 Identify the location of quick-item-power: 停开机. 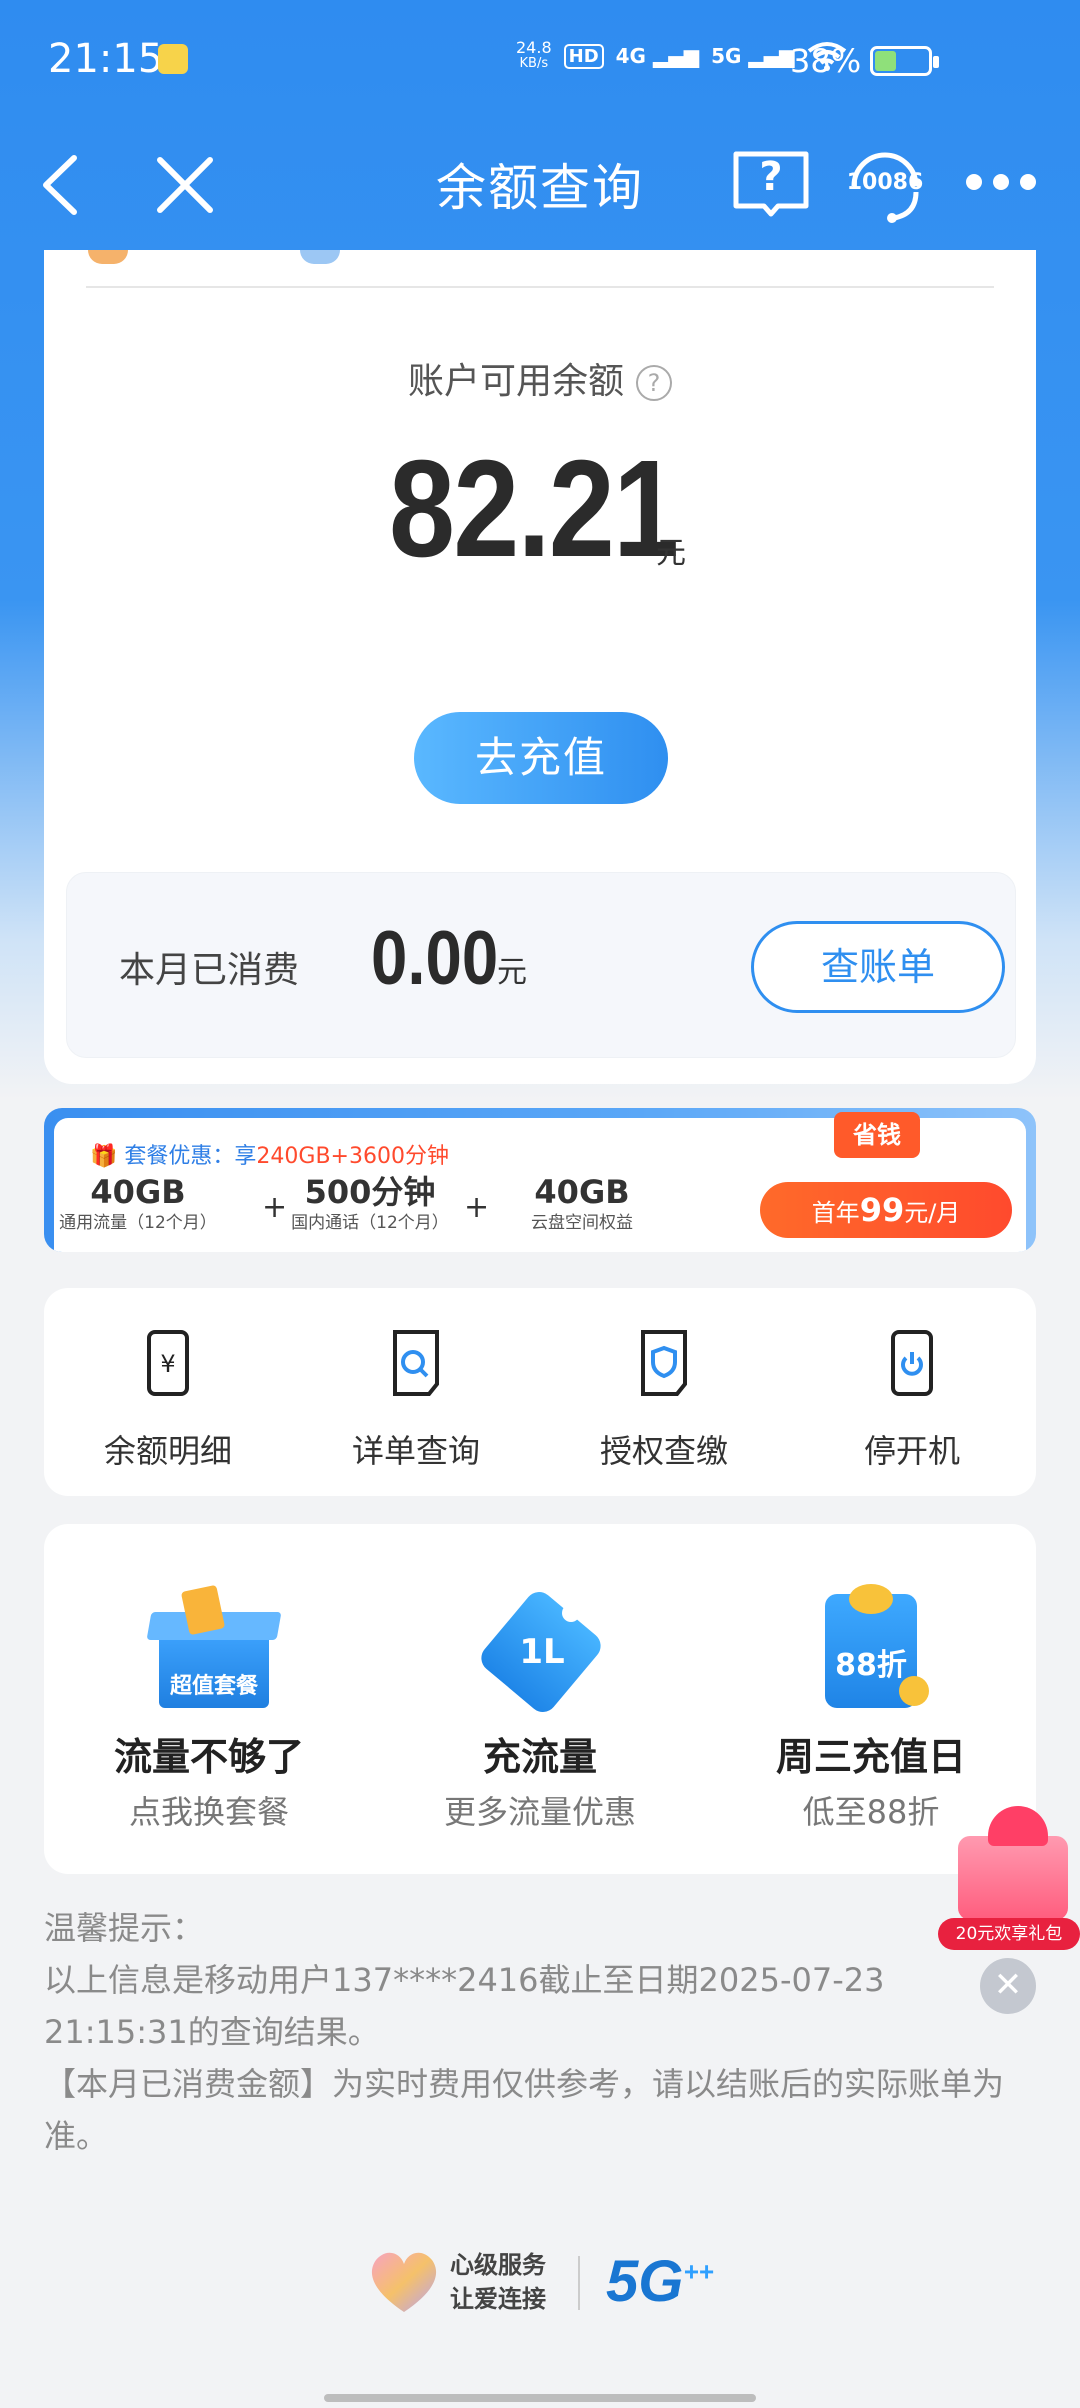
(912, 1400).